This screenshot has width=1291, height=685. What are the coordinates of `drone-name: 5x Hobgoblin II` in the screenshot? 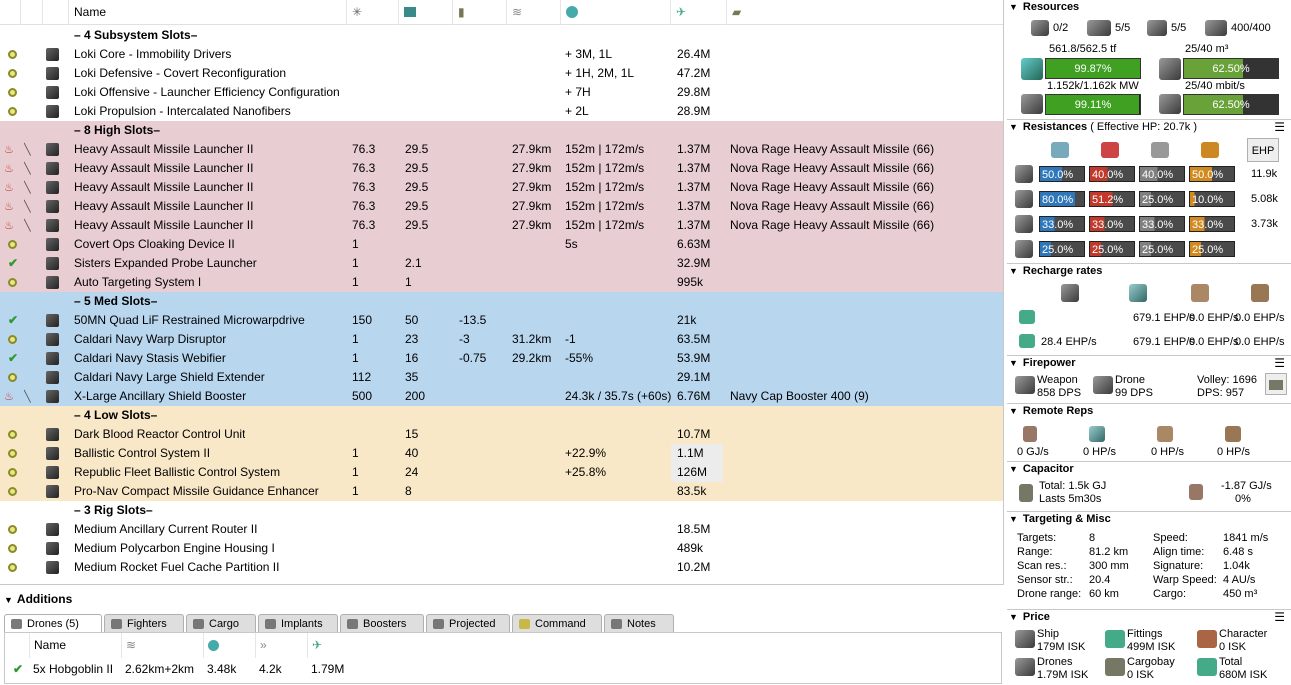 It's located at (73, 669).